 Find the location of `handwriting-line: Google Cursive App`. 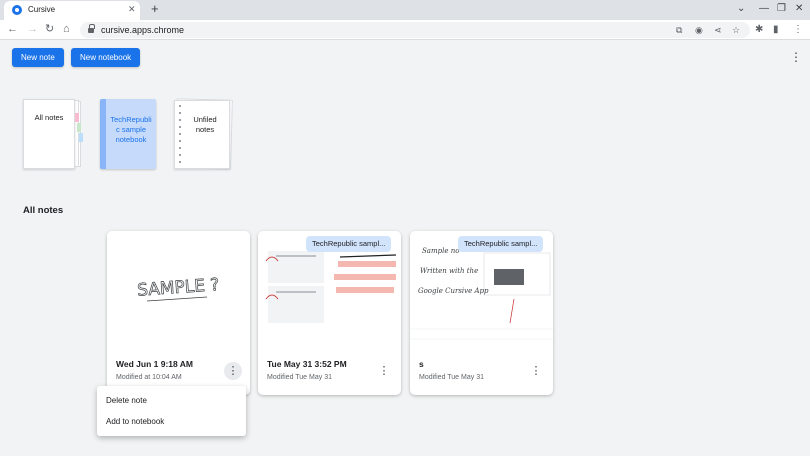

handwriting-line: Google Cursive App is located at coordinates (453, 291).